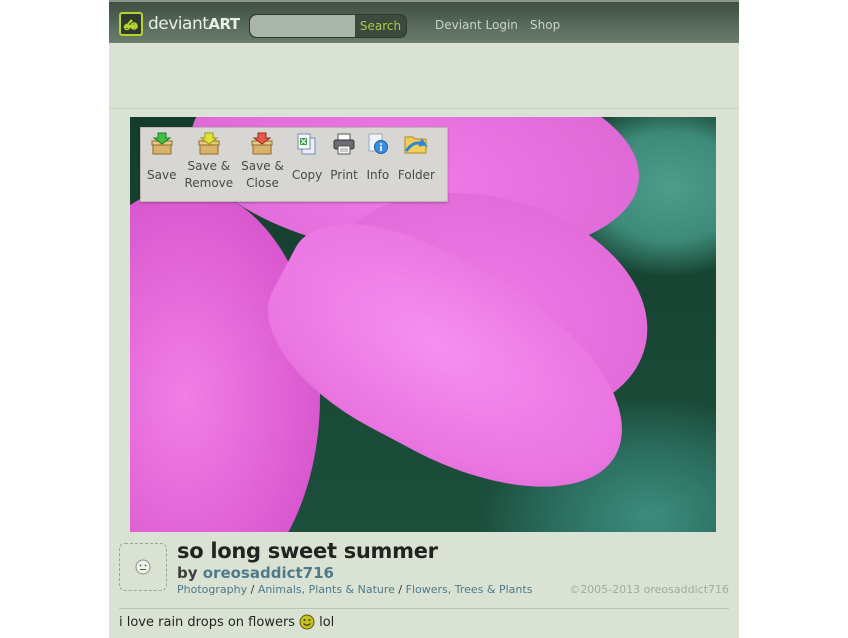 The height and width of the screenshot is (638, 848). What do you see at coordinates (424, 75) in the screenshot?
I see `banner-area` at bounding box center [424, 75].